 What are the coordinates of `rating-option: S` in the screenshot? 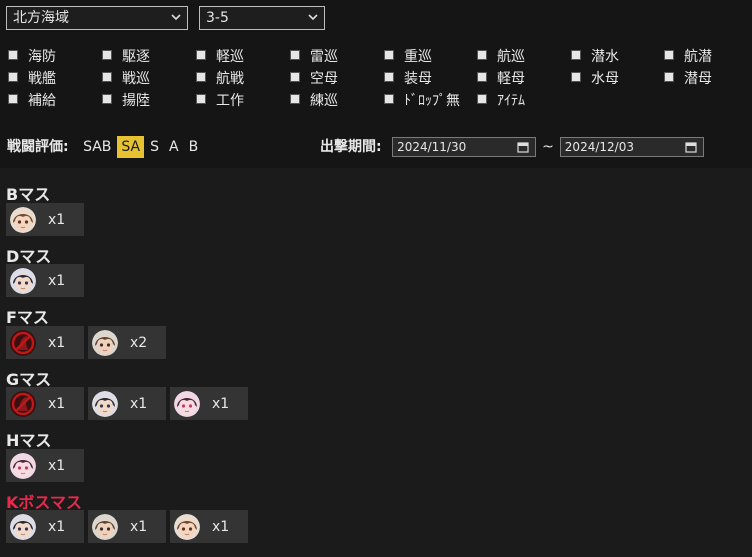 It's located at (154, 147).